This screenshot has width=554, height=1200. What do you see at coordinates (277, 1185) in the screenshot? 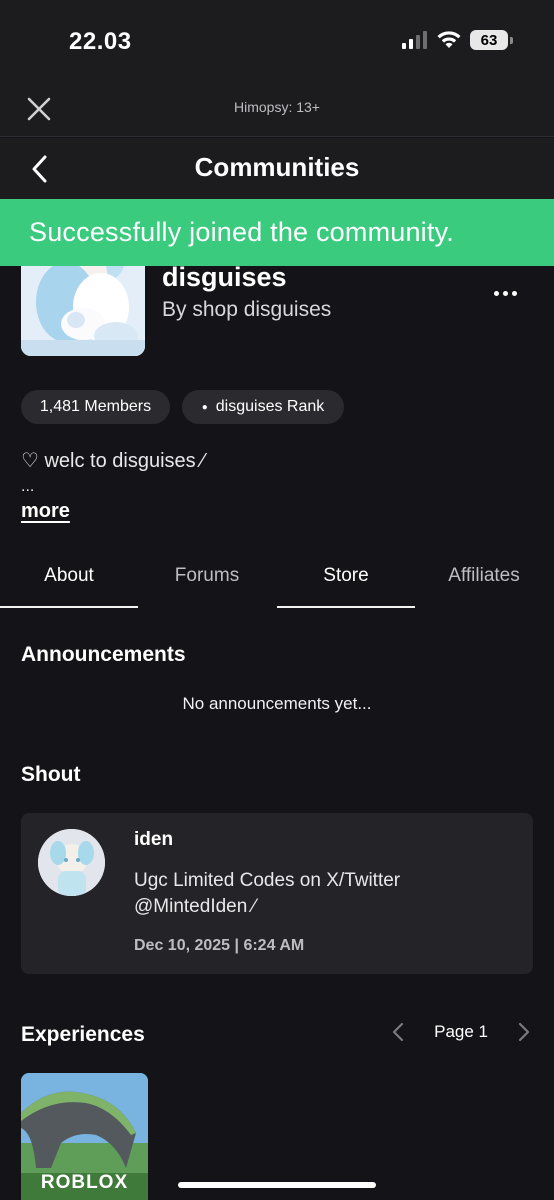
I see `home-indicator` at bounding box center [277, 1185].